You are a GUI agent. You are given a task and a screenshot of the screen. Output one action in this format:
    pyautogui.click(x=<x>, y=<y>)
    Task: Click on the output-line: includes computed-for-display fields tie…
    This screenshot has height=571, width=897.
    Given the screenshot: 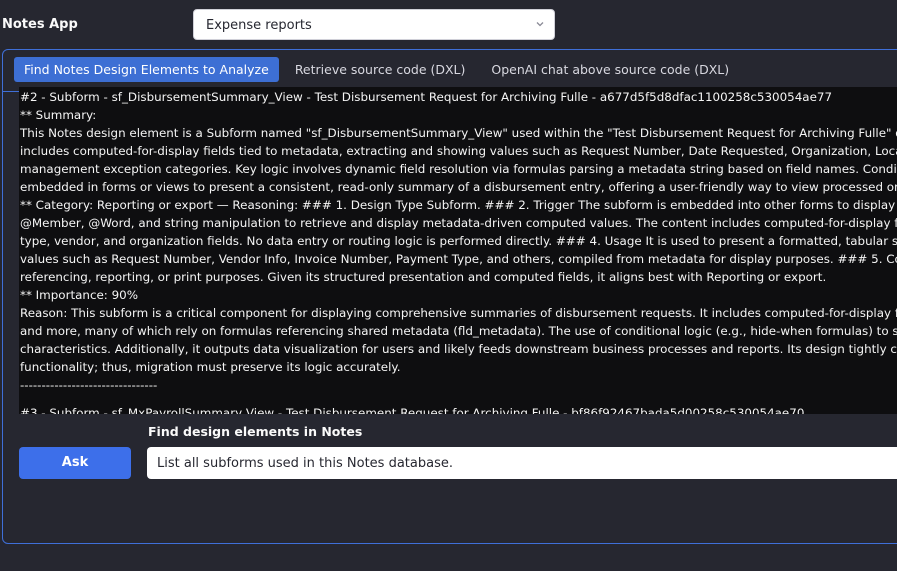 What is the action you would take?
    pyautogui.click(x=458, y=151)
    